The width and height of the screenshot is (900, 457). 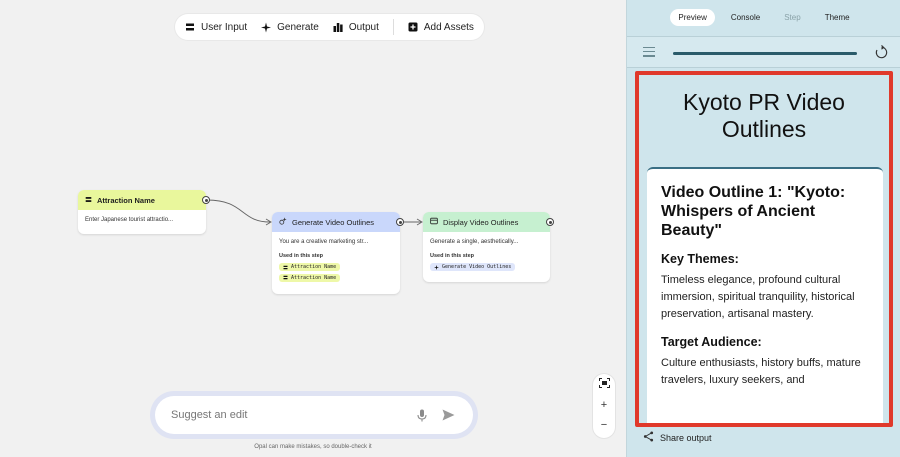 I want to click on generate-button: Generate, so click(x=290, y=27).